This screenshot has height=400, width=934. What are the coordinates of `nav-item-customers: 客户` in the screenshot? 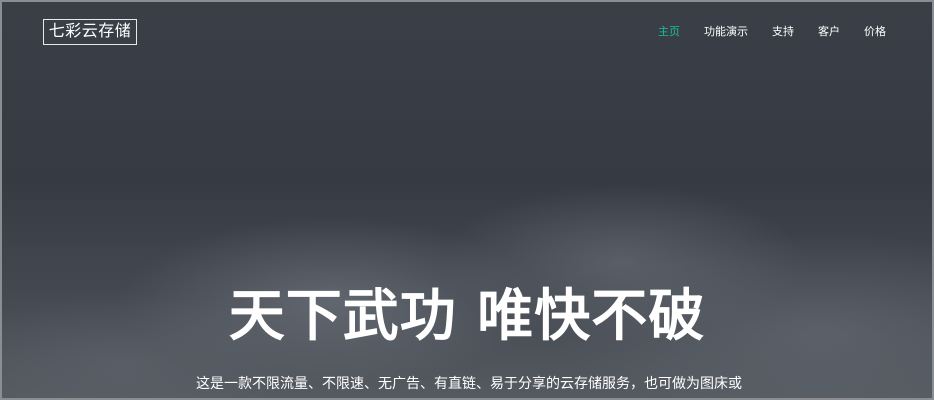 It's located at (829, 32).